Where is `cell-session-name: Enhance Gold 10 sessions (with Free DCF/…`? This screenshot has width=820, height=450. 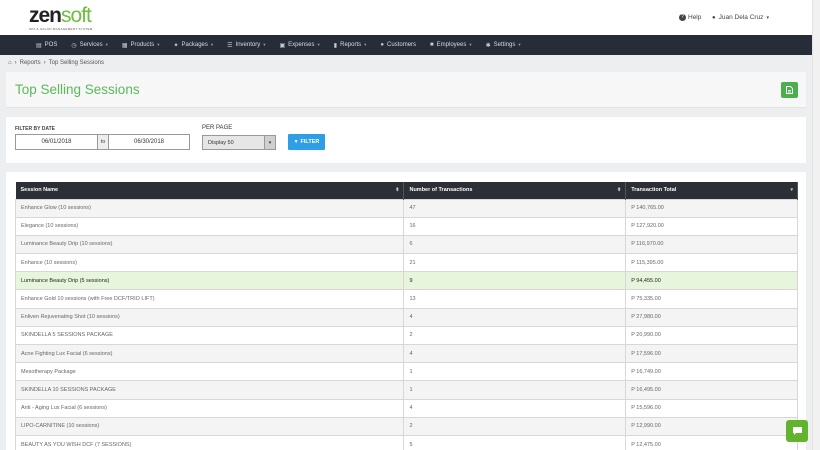
cell-session-name: Enhance Gold 10 sessions (with Free DCF/… is located at coordinates (209, 299).